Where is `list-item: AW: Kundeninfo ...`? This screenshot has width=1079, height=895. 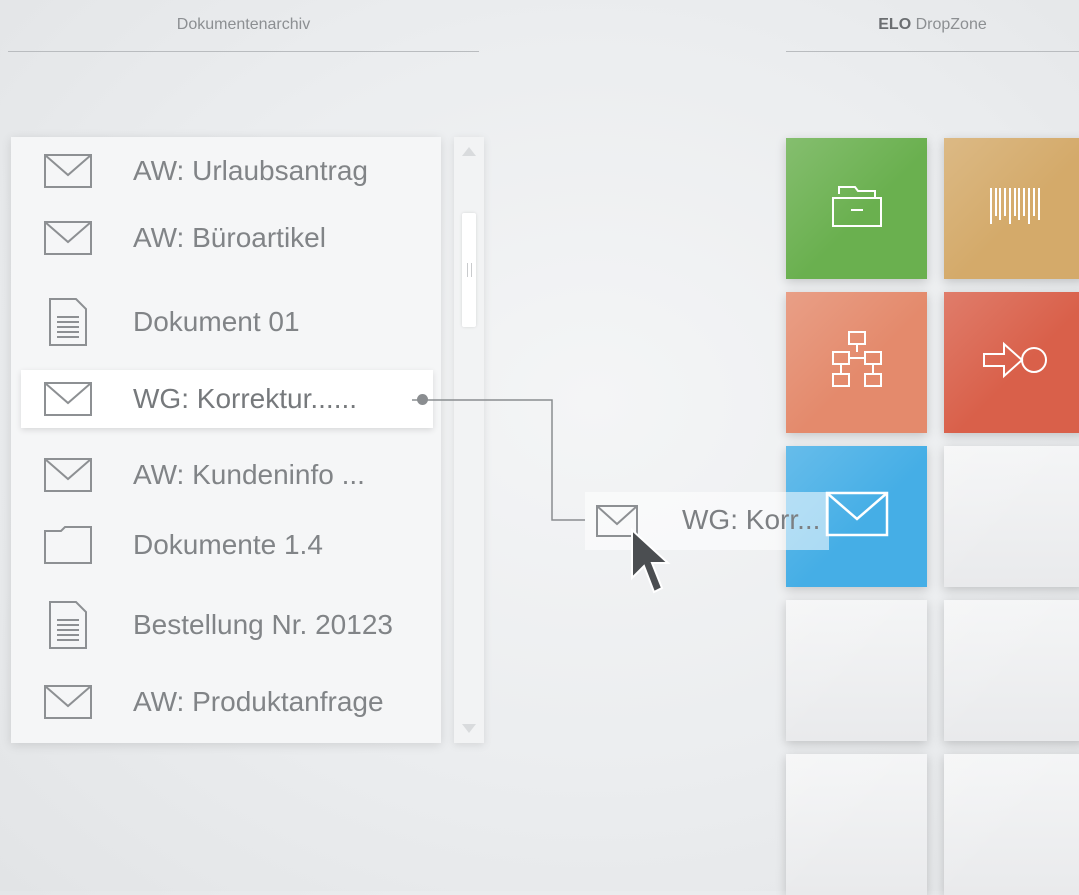 list-item: AW: Kundeninfo ... is located at coordinates (226, 475).